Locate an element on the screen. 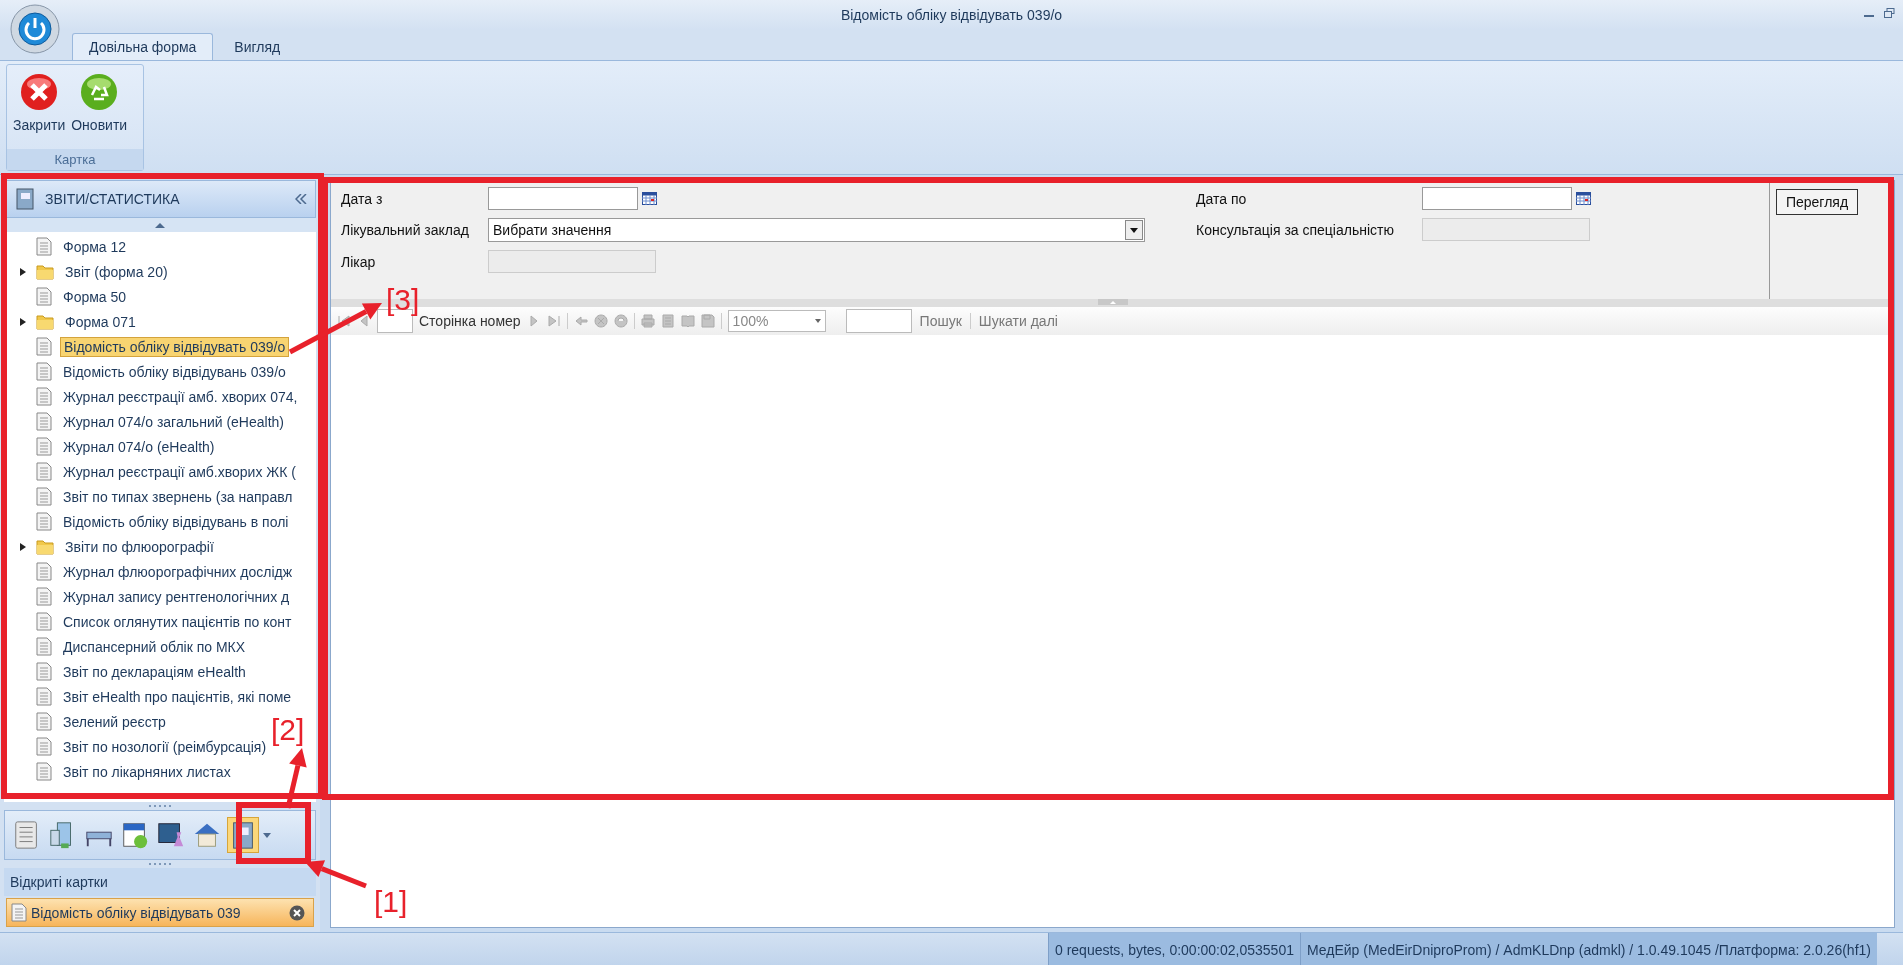 This screenshot has height=965, width=1903. field-label: Дата по is located at coordinates (1222, 198).